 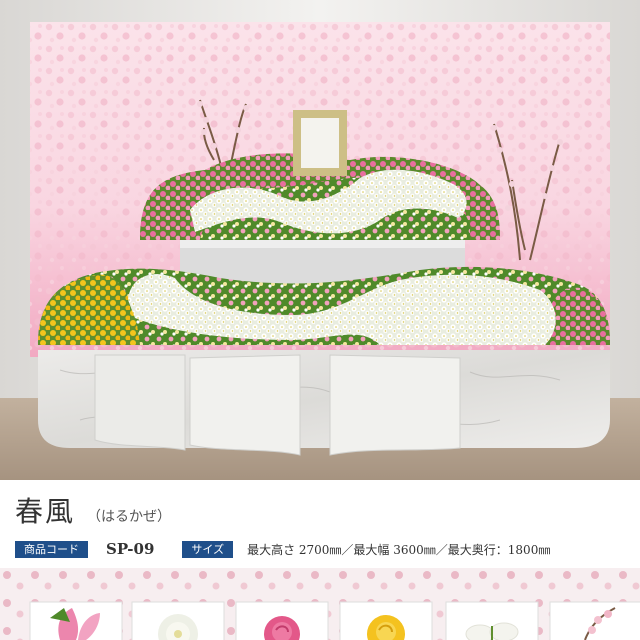 I want to click on yellow-rose-icon, so click(x=386, y=620).